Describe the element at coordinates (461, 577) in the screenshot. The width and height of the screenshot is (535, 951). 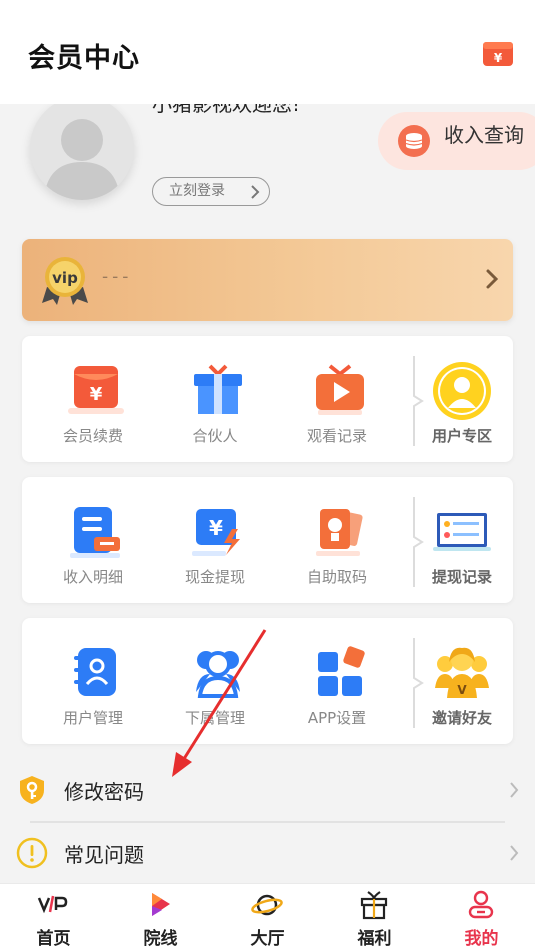
I see `grid-item-label: 提现记录` at that location.